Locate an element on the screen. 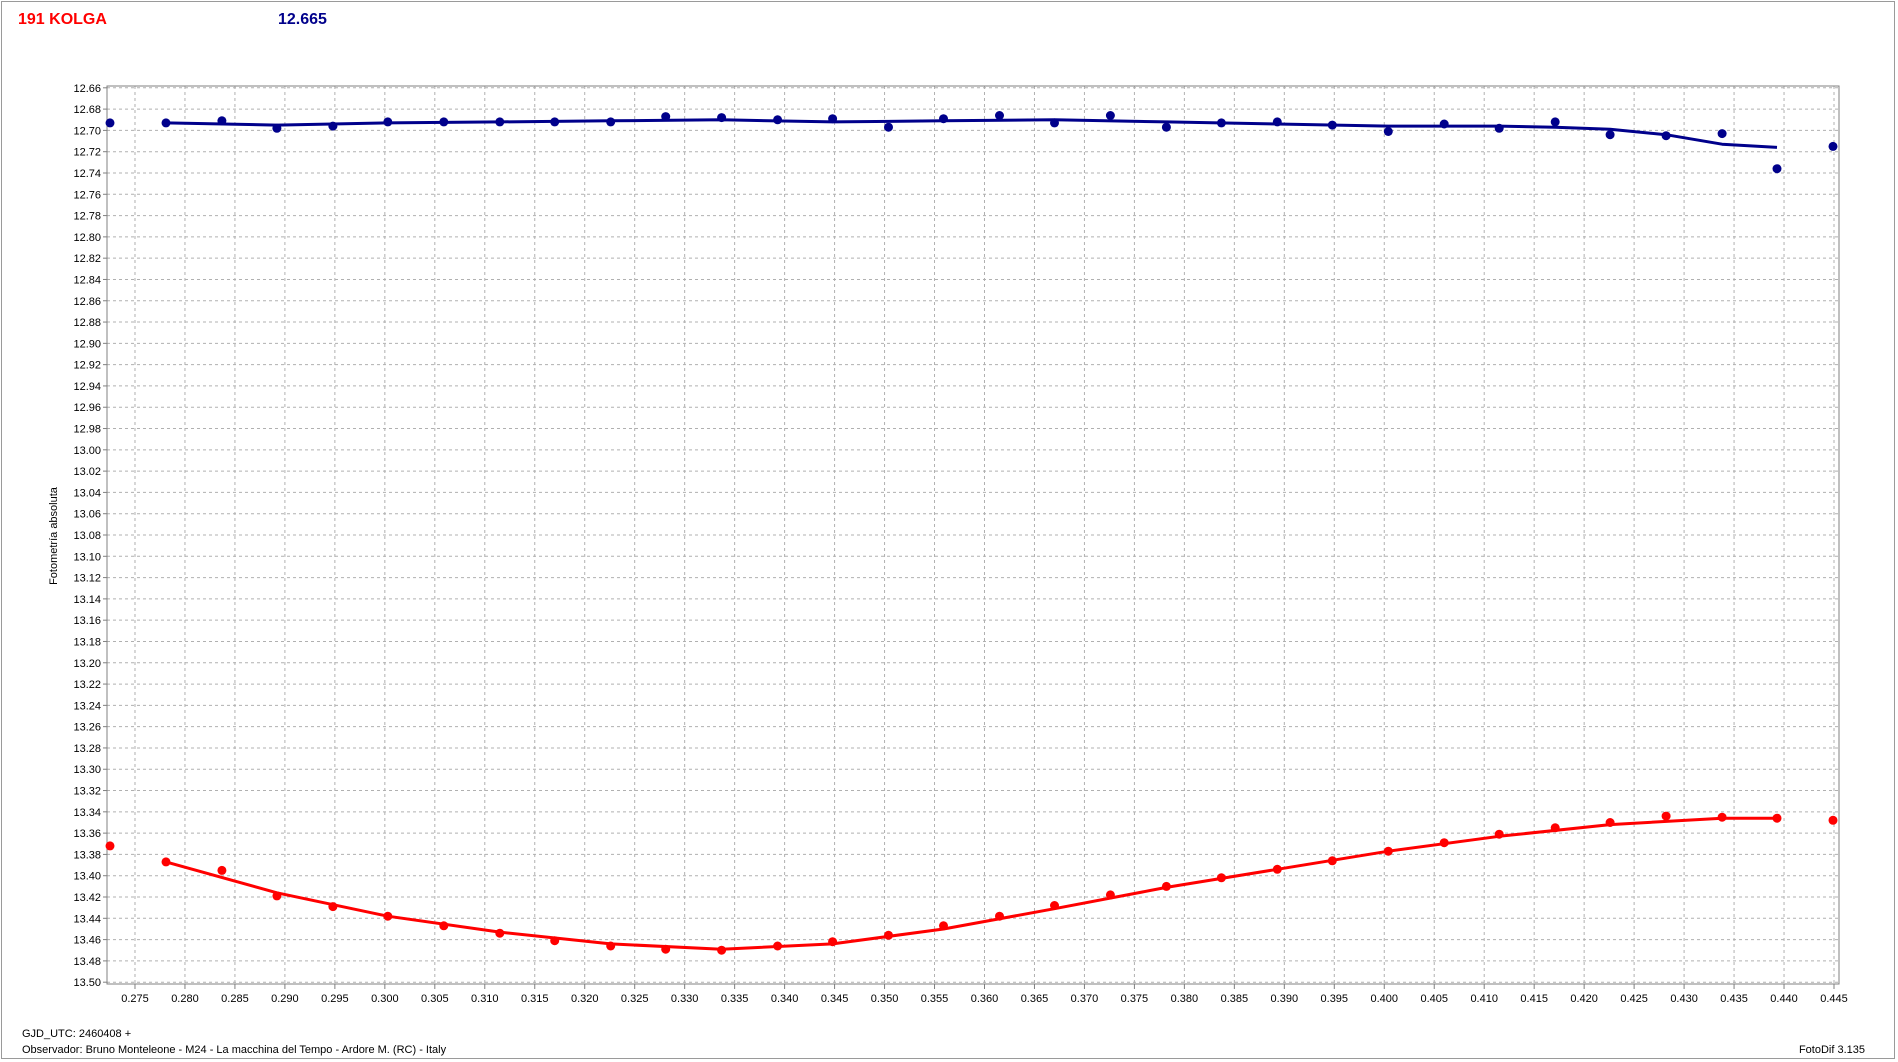 This screenshot has height=1062, width=1898. x-tick-label: 0.360 is located at coordinates (985, 999).